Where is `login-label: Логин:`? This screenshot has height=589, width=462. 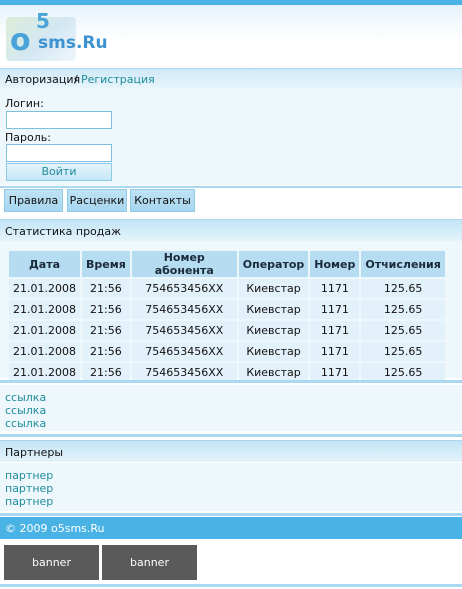
login-label: Логин: is located at coordinates (24, 103).